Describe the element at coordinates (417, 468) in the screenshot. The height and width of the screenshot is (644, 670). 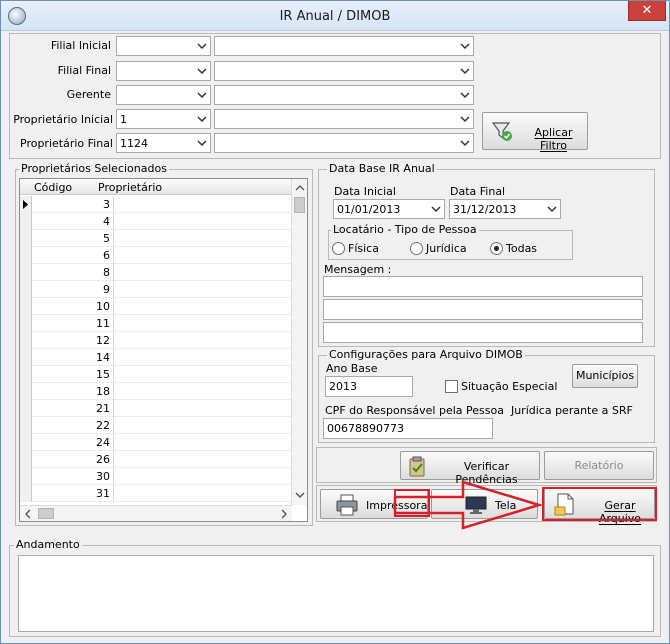
I see `clipboard-check-icon` at that location.